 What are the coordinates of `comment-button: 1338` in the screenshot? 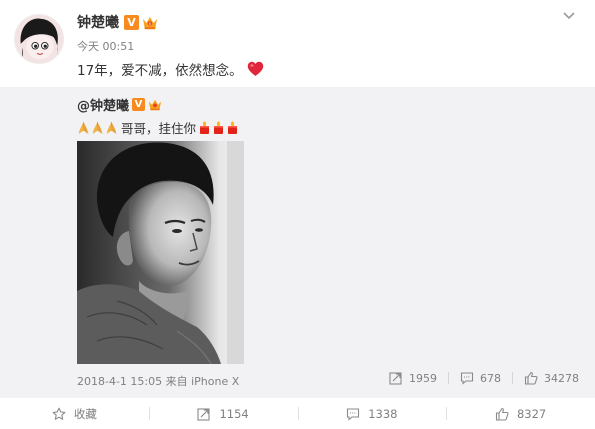 It's located at (372, 413).